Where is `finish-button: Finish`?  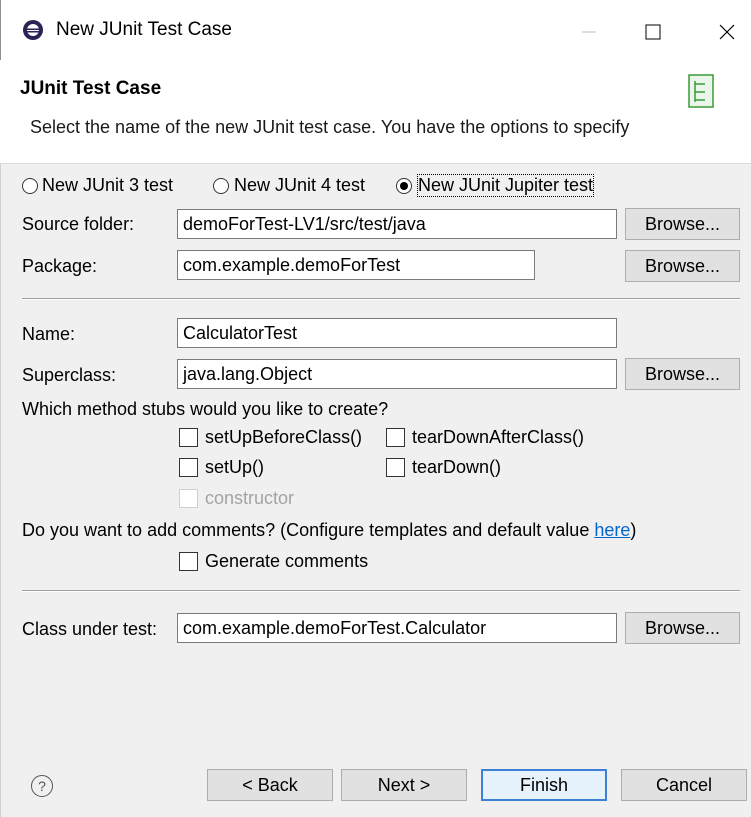 finish-button: Finish is located at coordinates (544, 785).